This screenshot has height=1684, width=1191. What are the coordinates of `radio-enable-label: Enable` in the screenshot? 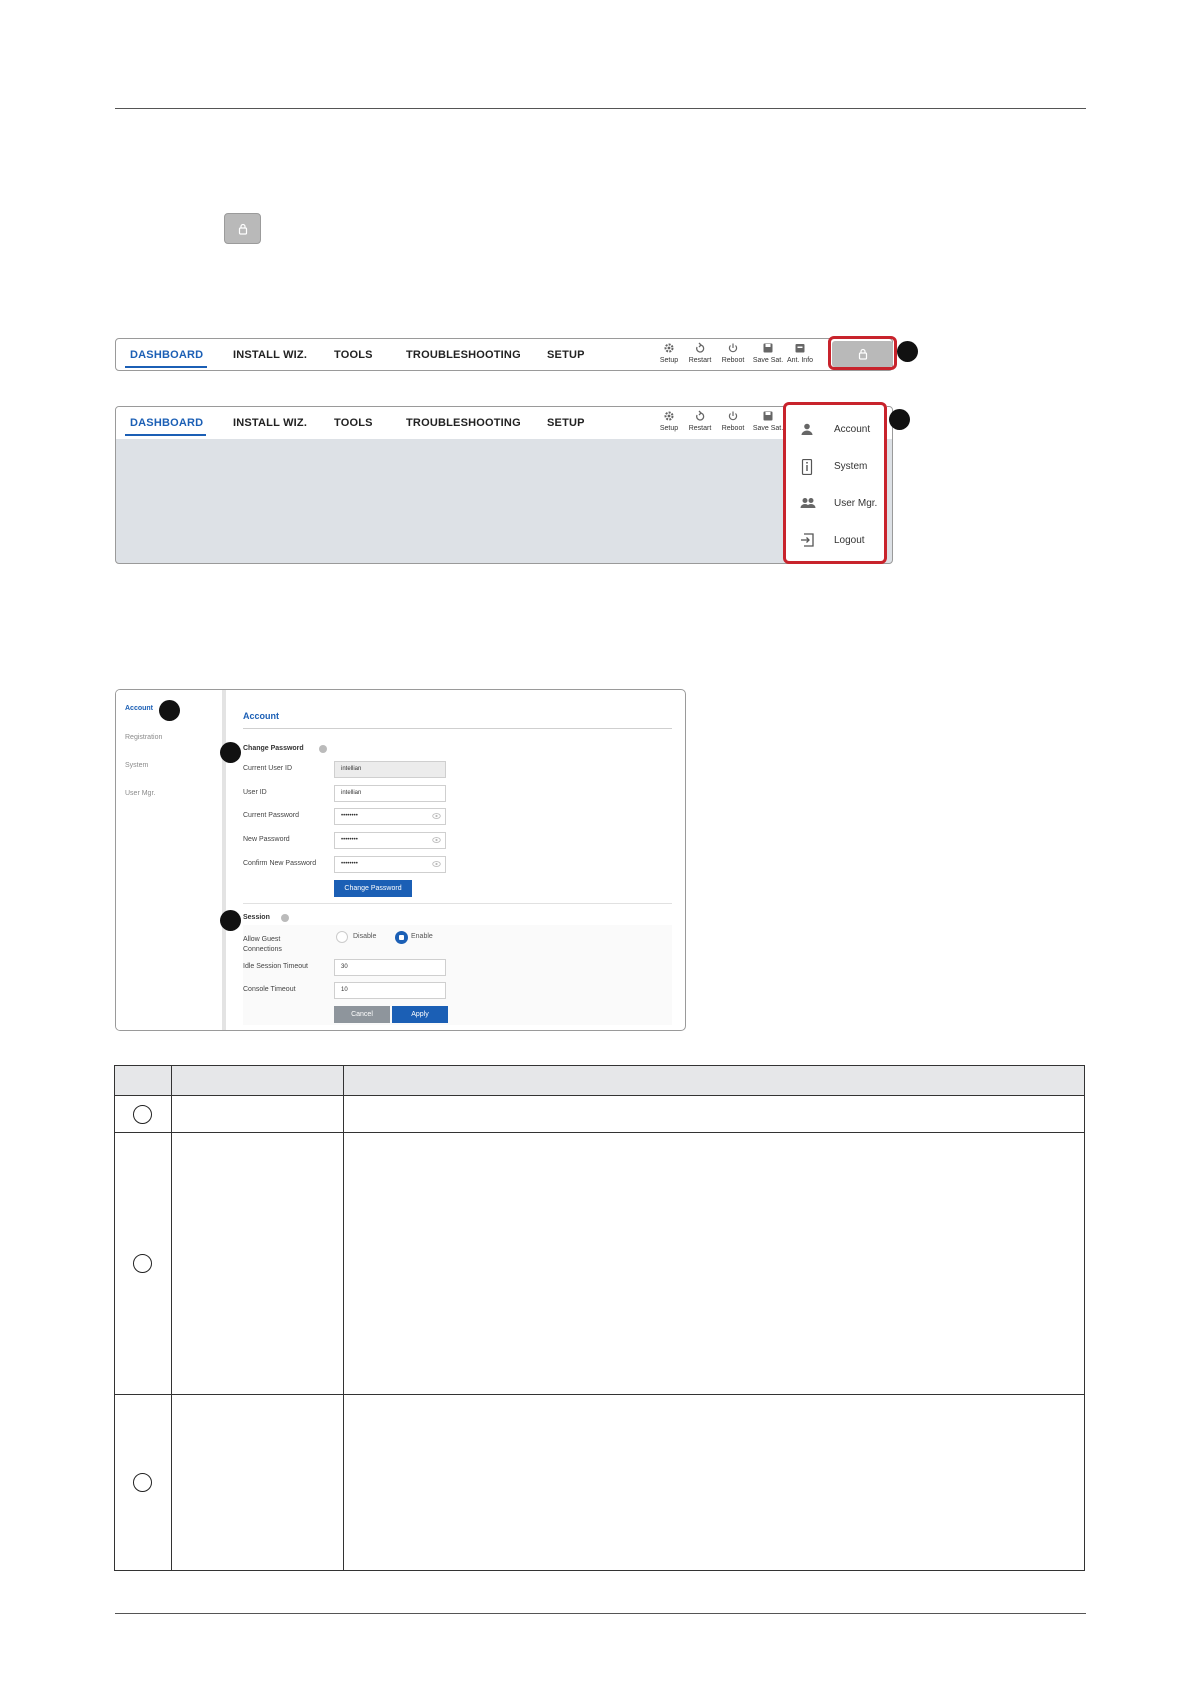 It's located at (422, 936).